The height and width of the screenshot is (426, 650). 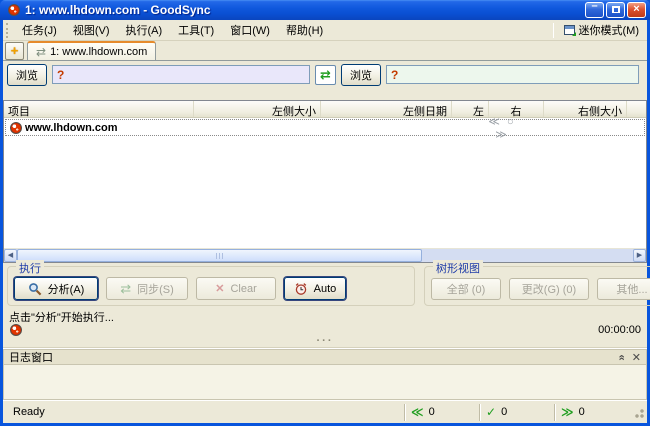 What do you see at coordinates (41, 51) in the screenshot?
I see `tab-sync-icon: ⇄` at bounding box center [41, 51].